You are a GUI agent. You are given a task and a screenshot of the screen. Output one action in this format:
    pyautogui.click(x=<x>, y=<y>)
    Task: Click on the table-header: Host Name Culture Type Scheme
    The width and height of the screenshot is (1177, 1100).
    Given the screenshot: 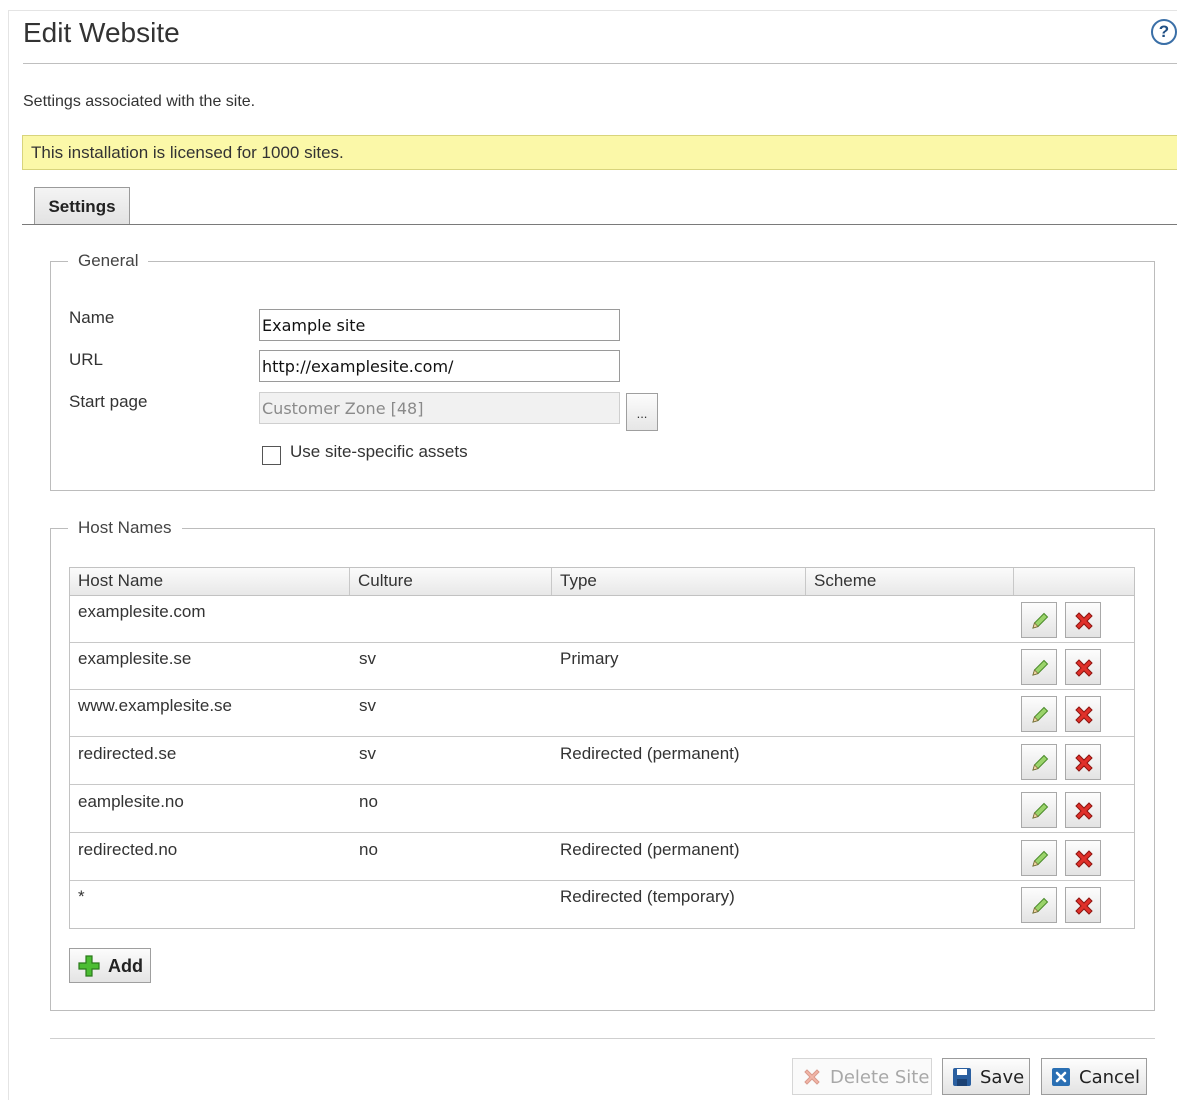 What is the action you would take?
    pyautogui.click(x=602, y=582)
    